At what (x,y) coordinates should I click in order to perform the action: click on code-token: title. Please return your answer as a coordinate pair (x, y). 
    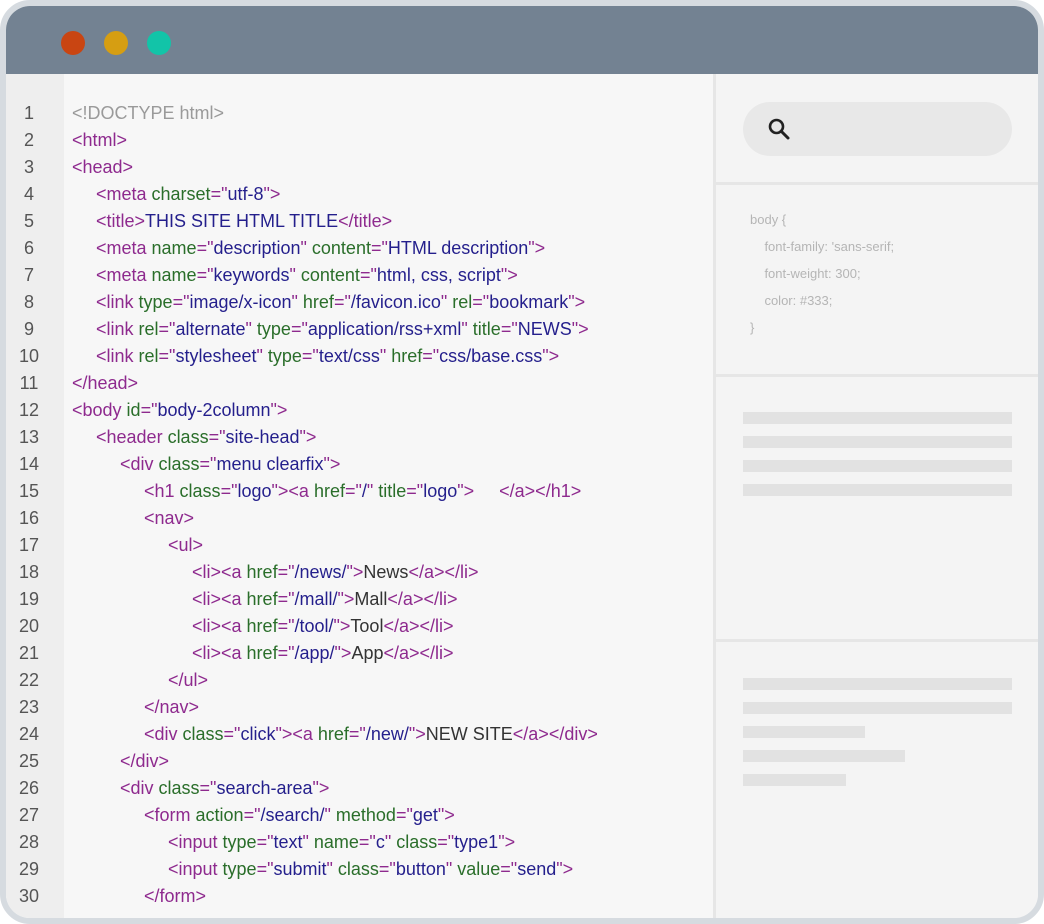
    Looking at the image, I should click on (392, 491).